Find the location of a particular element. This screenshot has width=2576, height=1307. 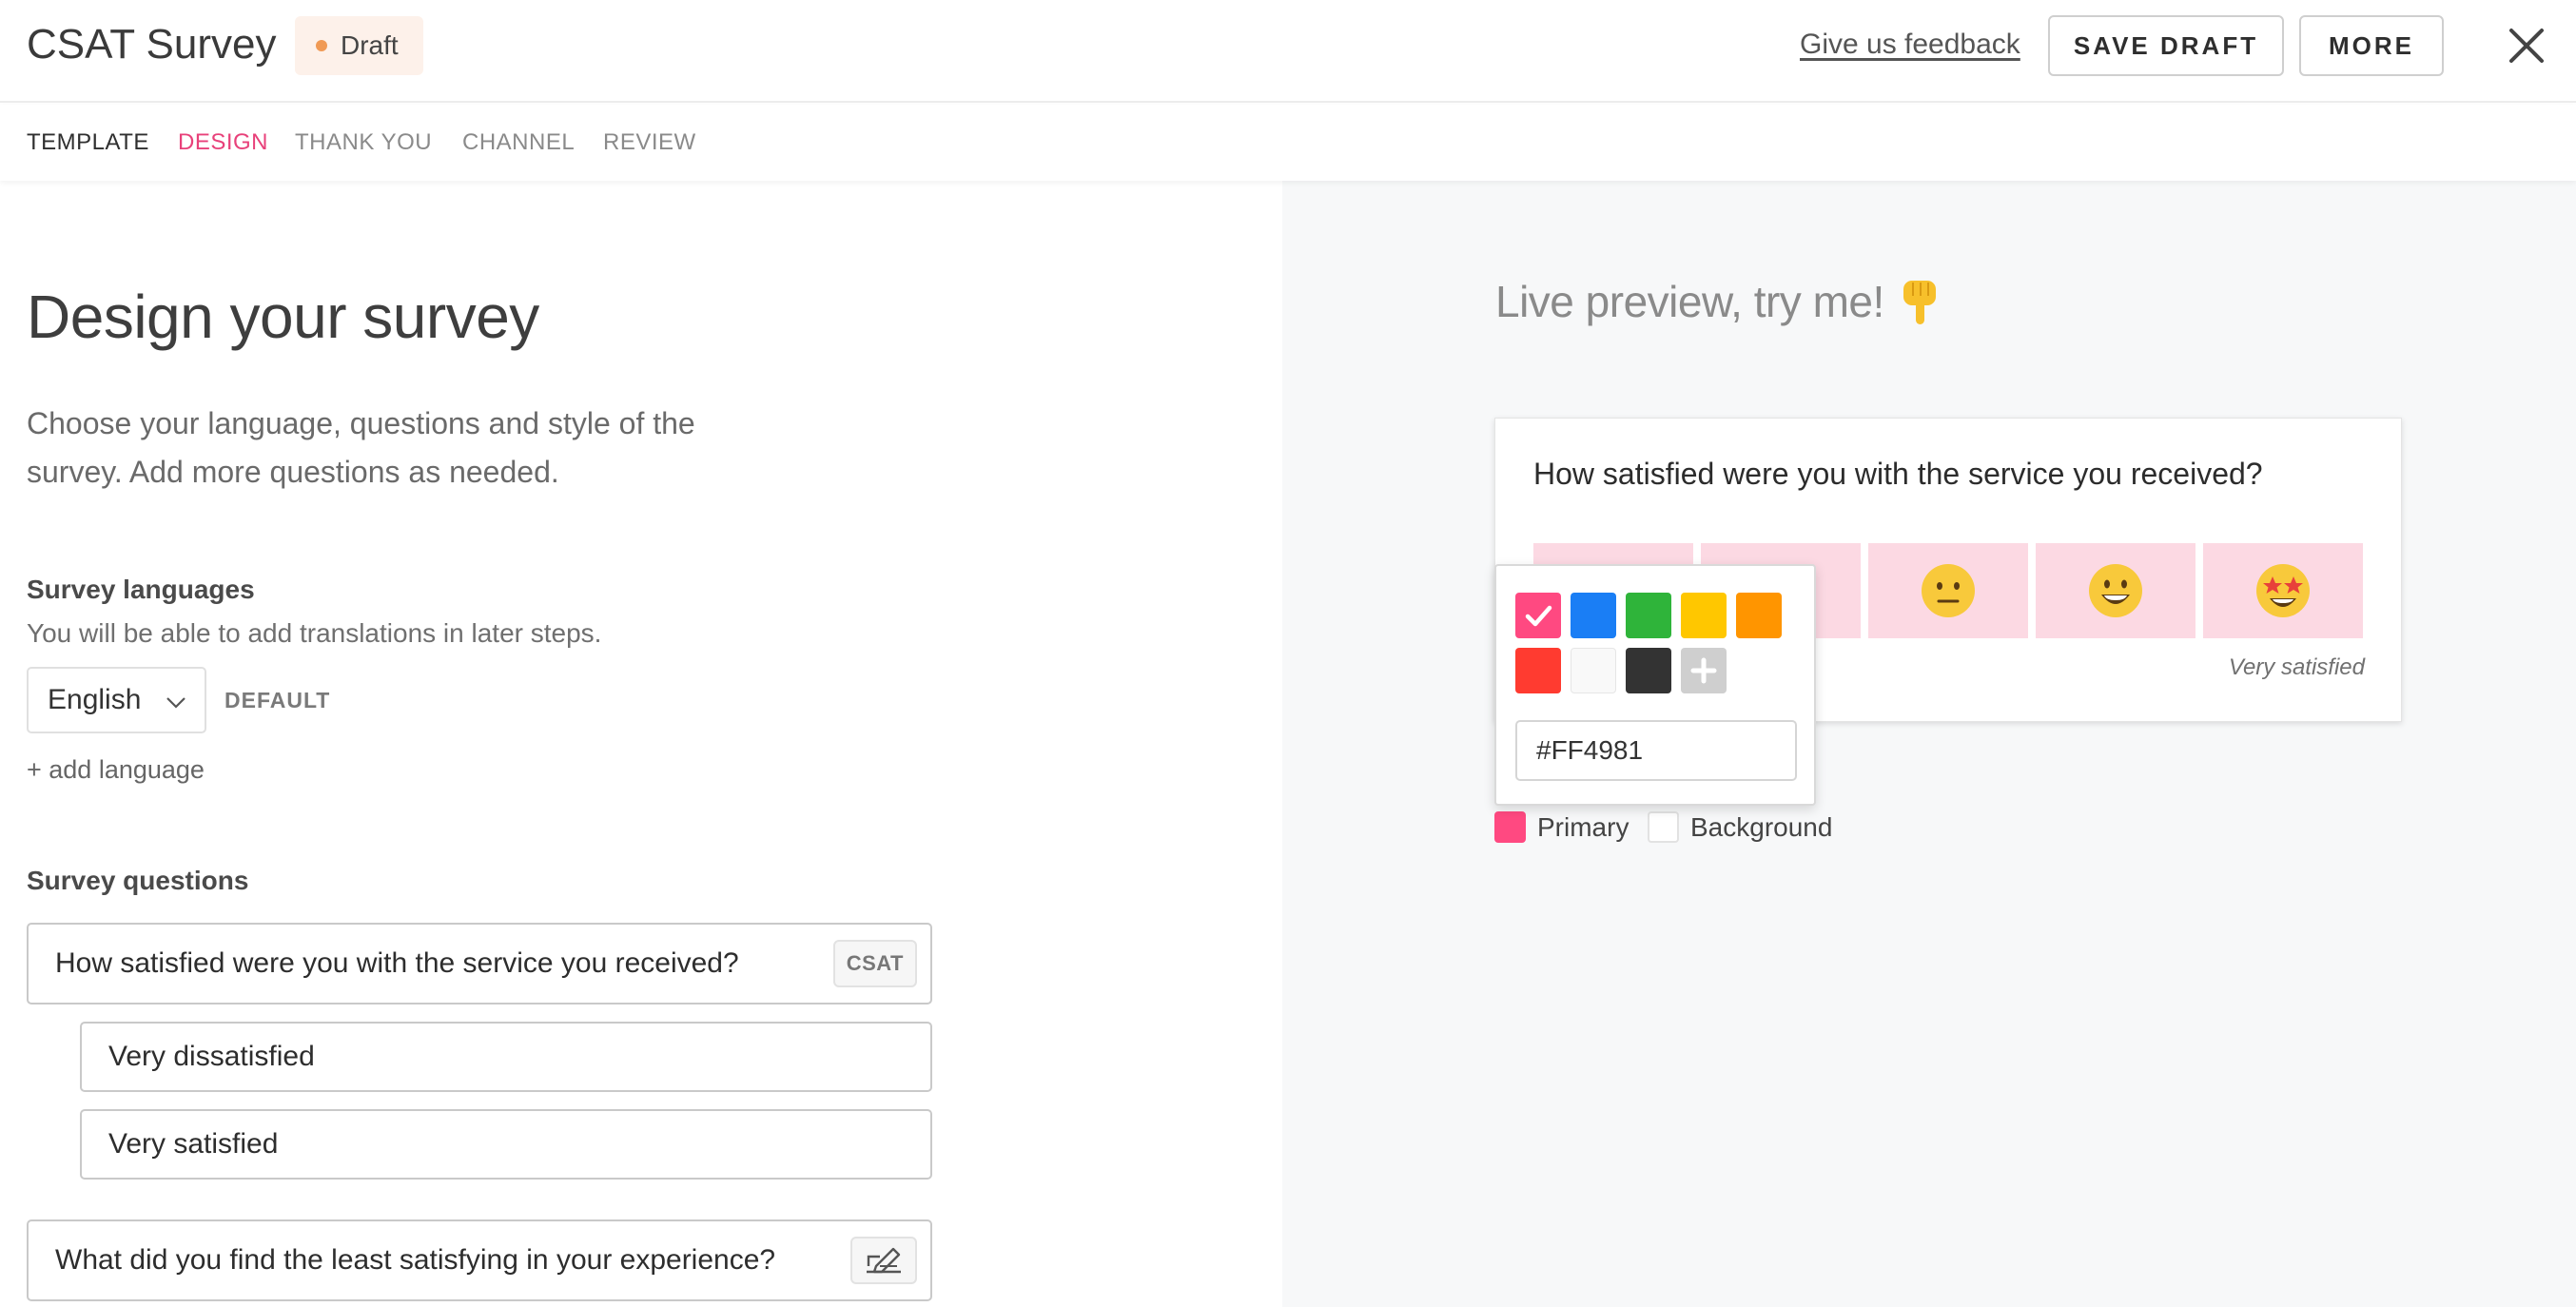

color-swatch-black is located at coordinates (1649, 670).